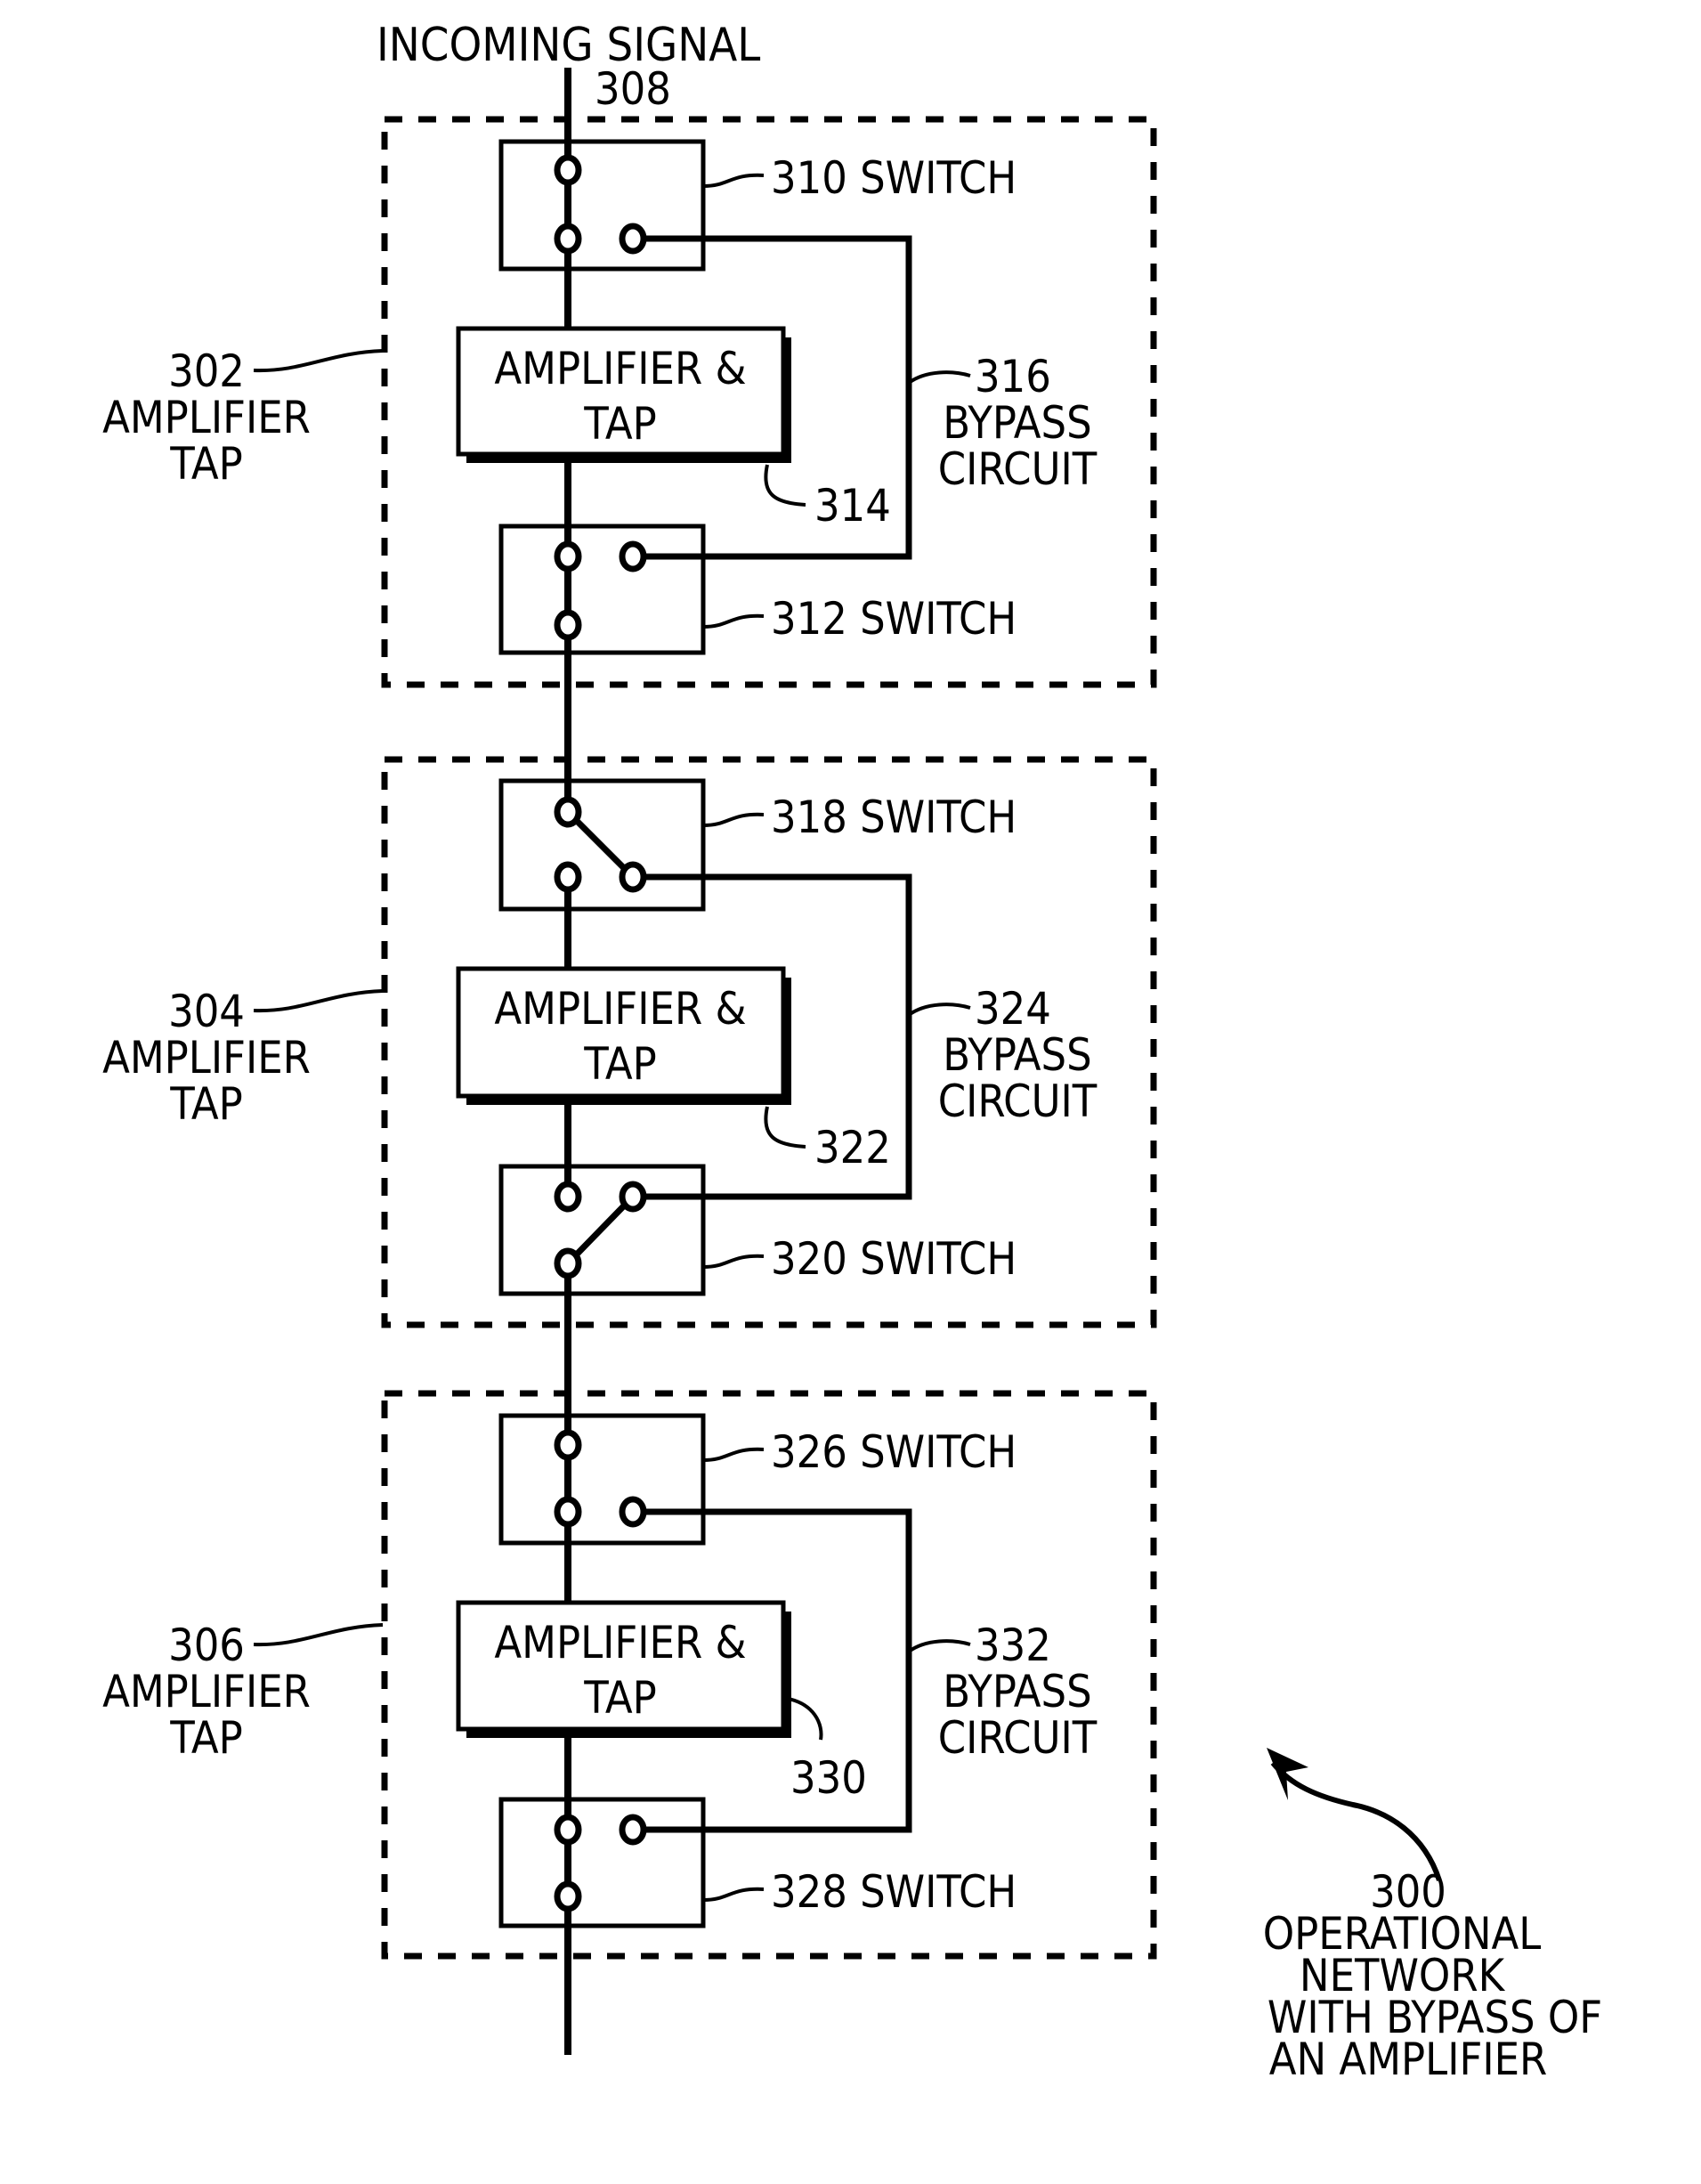 This screenshot has height=2184, width=1701. Describe the element at coordinates (757, 1479) in the screenshot. I see `top-switch: 326 SWITCH` at that location.